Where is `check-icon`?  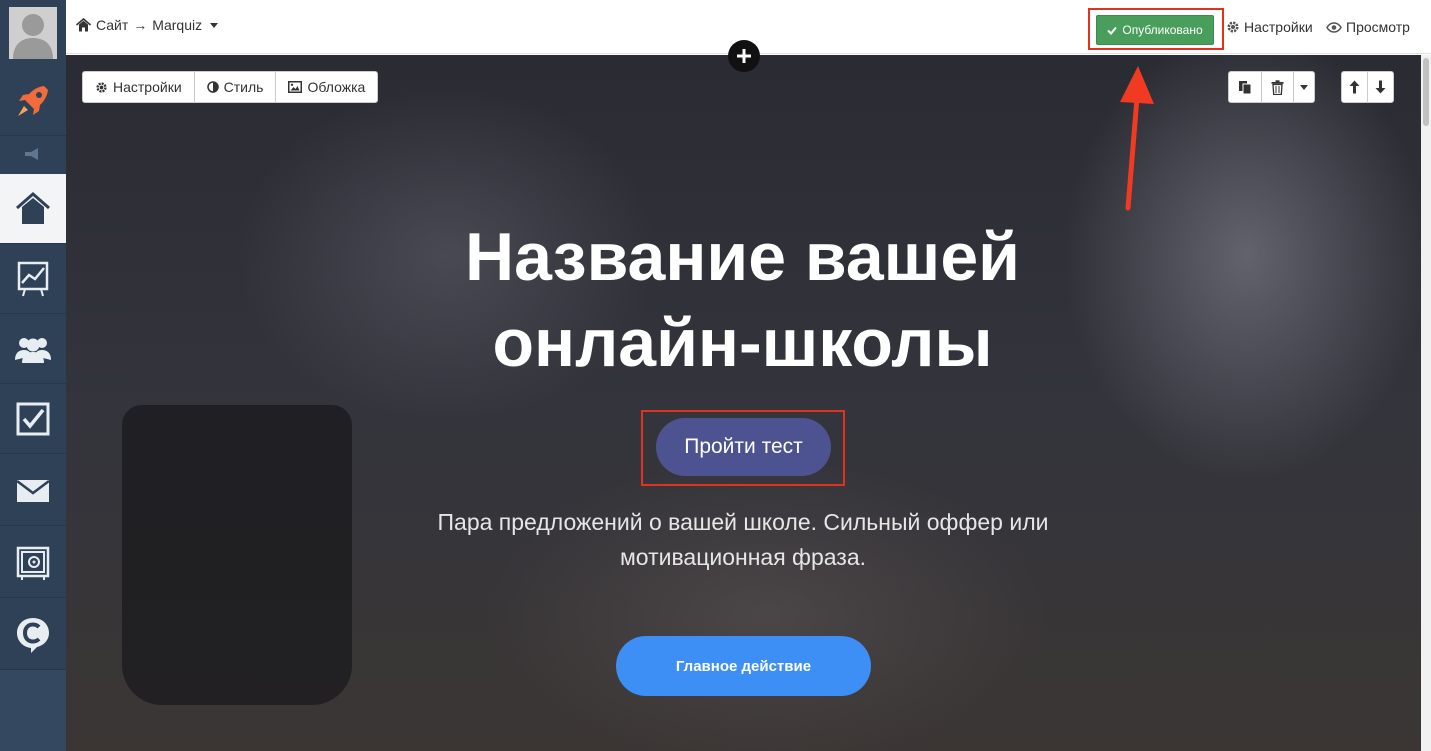 check-icon is located at coordinates (1112, 30).